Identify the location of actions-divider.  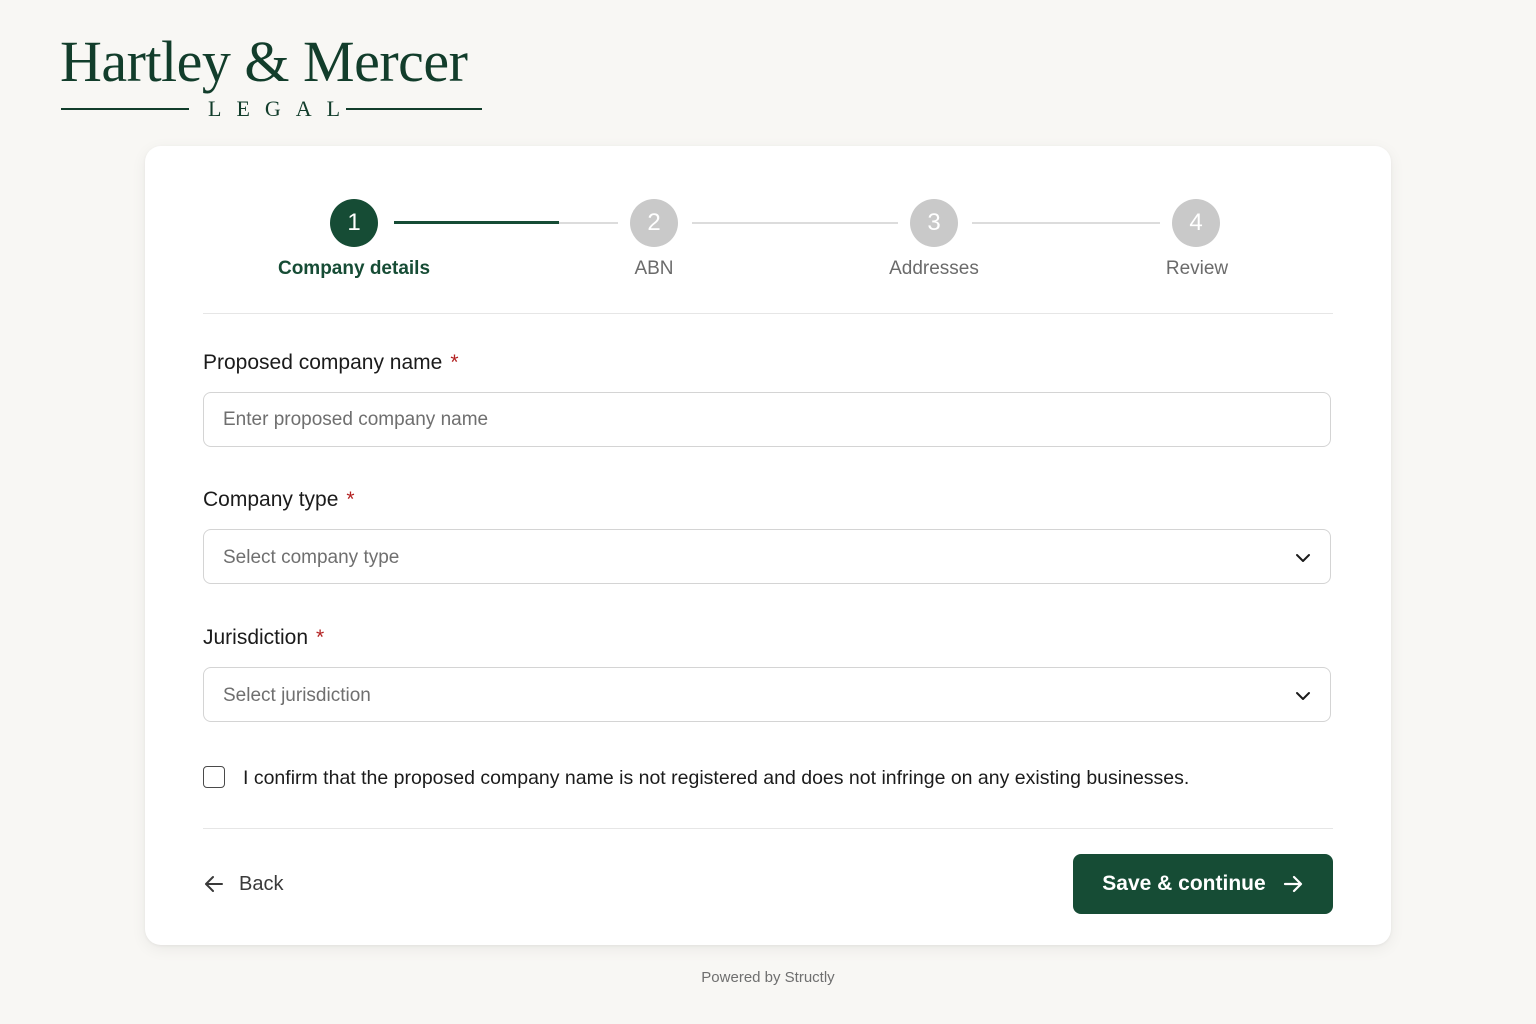
(768, 828).